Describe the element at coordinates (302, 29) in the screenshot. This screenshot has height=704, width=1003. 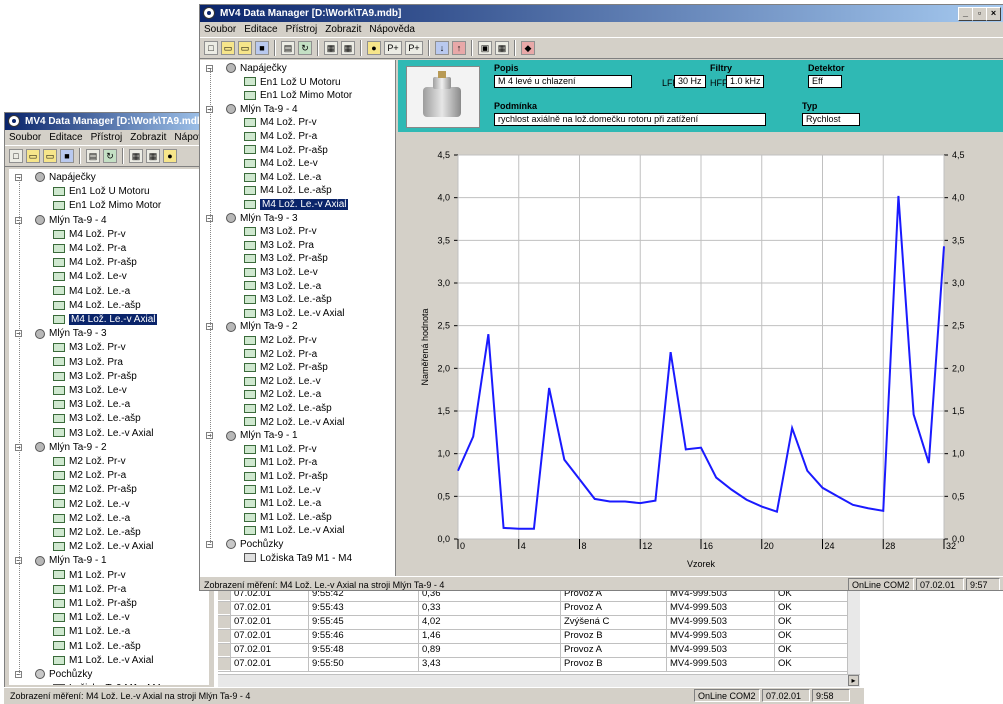
I see `front-menu-pristroj: Přístroj` at that location.